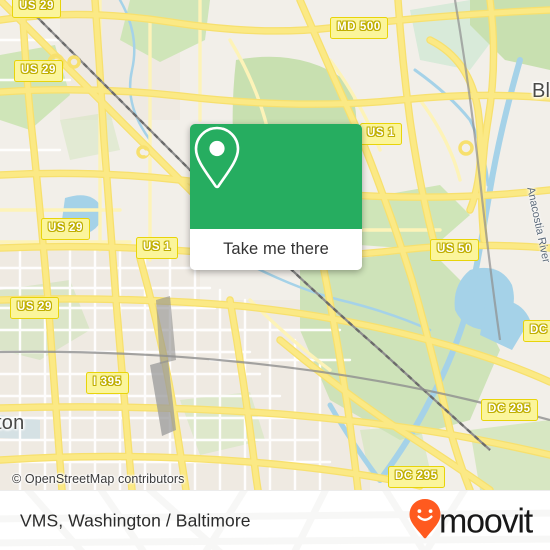  Describe the element at coordinates (454, 250) in the screenshot. I see `highway-shield: US 50` at that location.